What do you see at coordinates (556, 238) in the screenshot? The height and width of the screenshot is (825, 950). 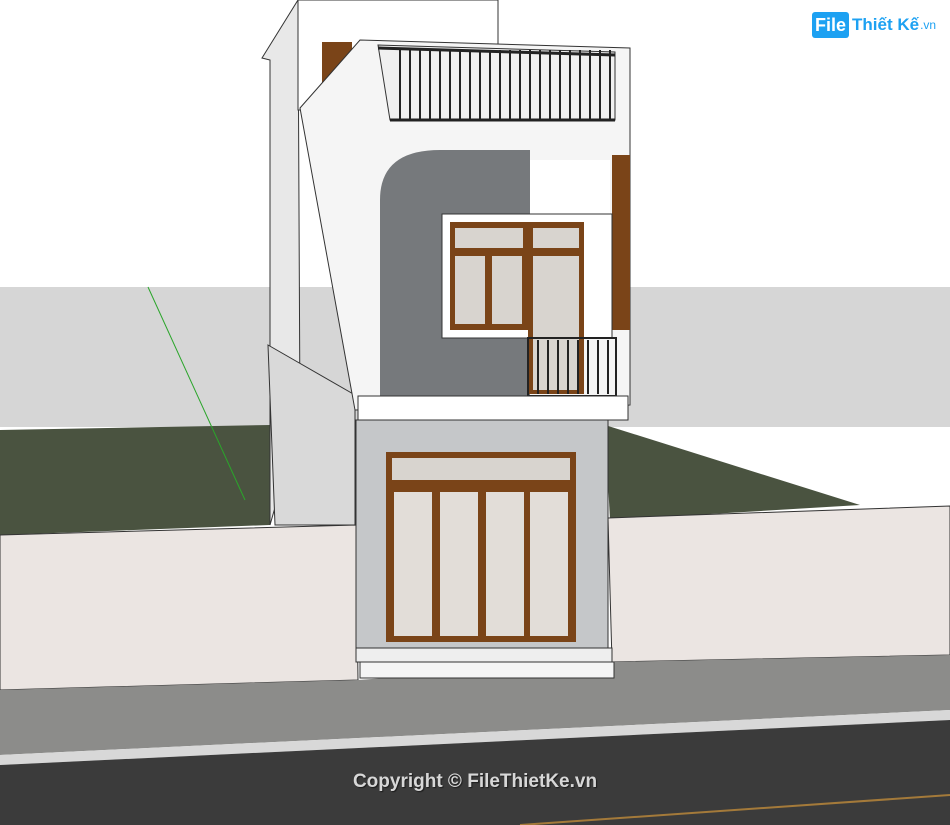 I see `upper-balcony-door-transom` at bounding box center [556, 238].